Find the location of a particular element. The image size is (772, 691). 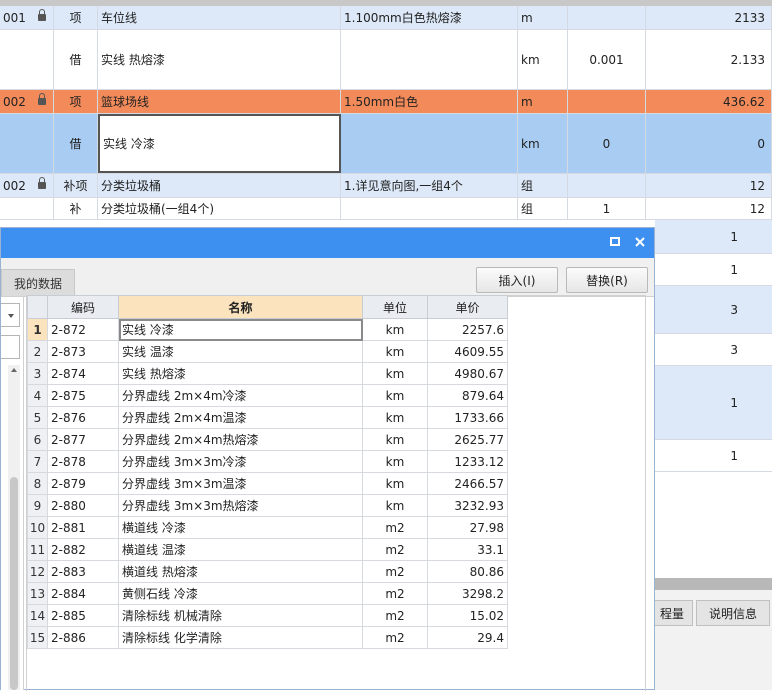

row-name: 分界虚线 3m×3m冷漆 is located at coordinates (240, 461).